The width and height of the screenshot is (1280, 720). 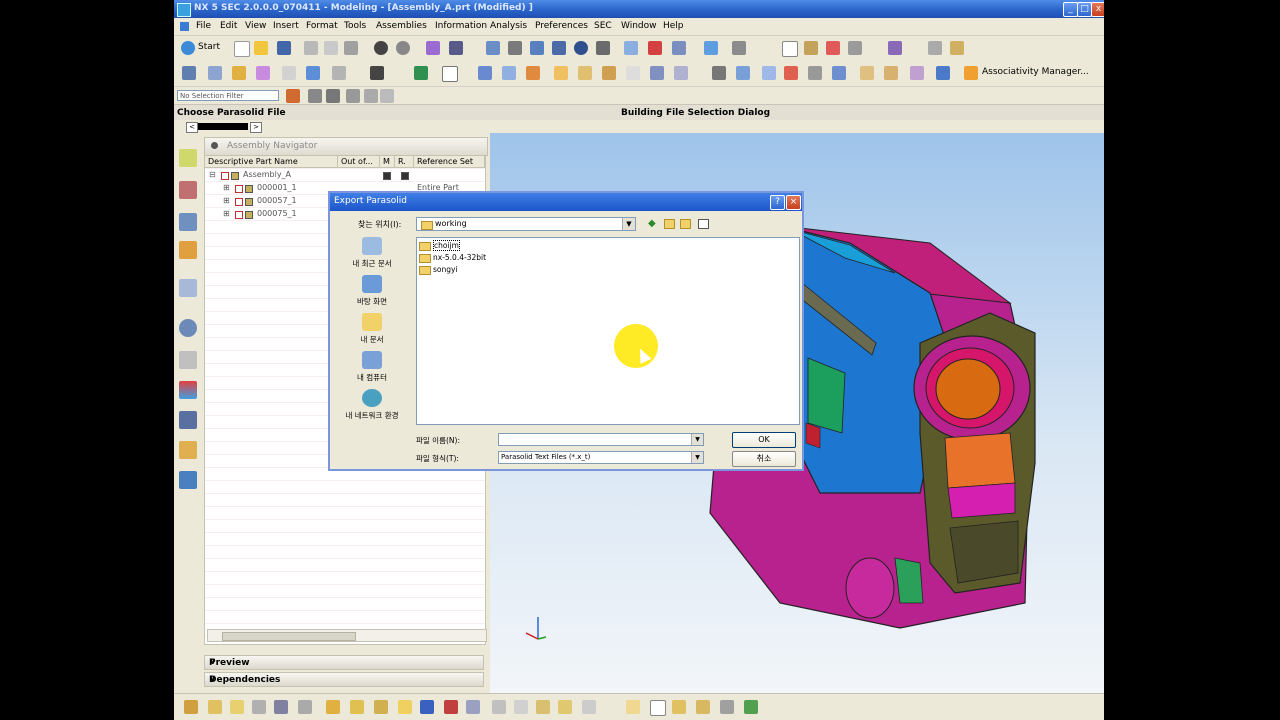 What do you see at coordinates (739, 48) in the screenshot?
I see `orient-icon` at bounding box center [739, 48].